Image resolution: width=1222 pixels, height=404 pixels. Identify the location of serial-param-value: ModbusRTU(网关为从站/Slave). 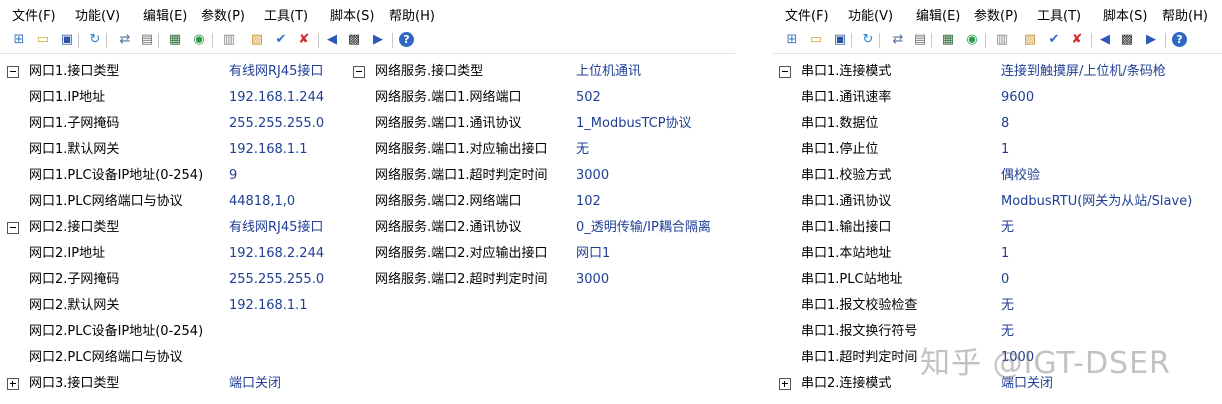
(1096, 202).